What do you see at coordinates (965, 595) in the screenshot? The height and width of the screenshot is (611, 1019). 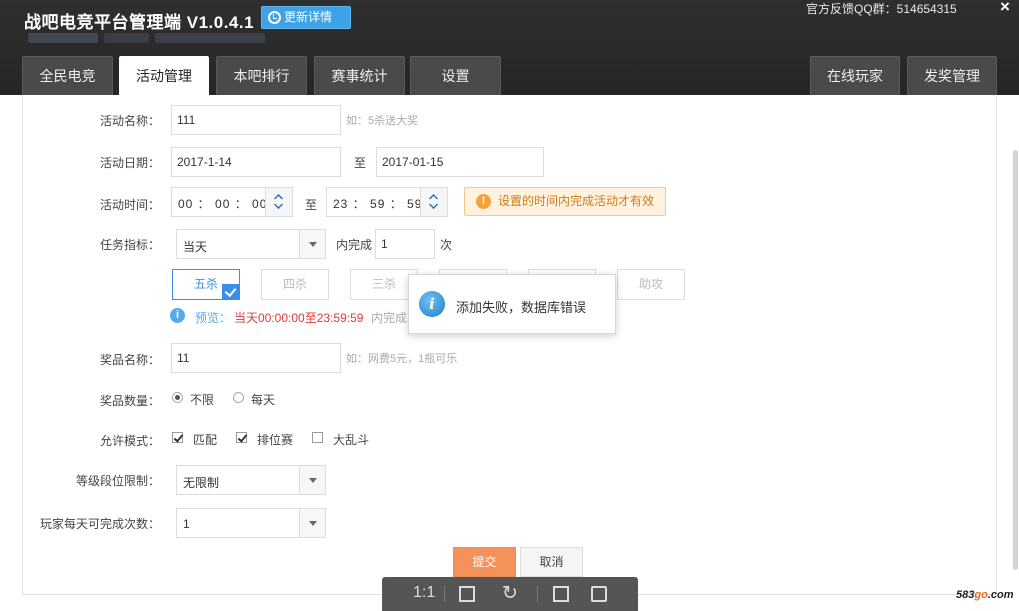 I see `watermark-prefix: 583` at bounding box center [965, 595].